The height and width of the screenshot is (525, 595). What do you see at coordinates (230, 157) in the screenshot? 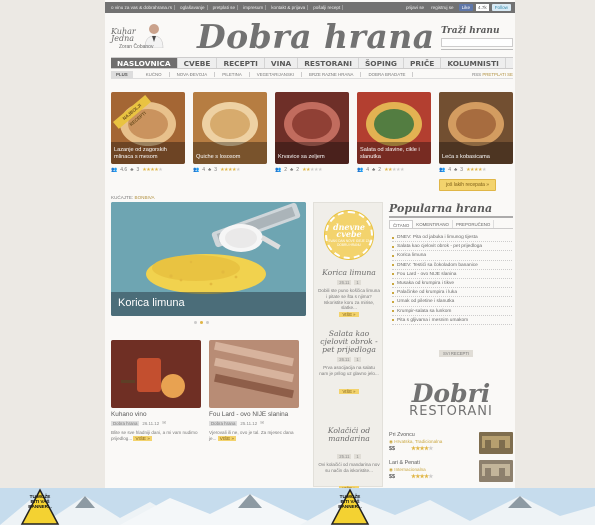
I see `recipe-card-caption: Quiche s lososom` at bounding box center [230, 157].